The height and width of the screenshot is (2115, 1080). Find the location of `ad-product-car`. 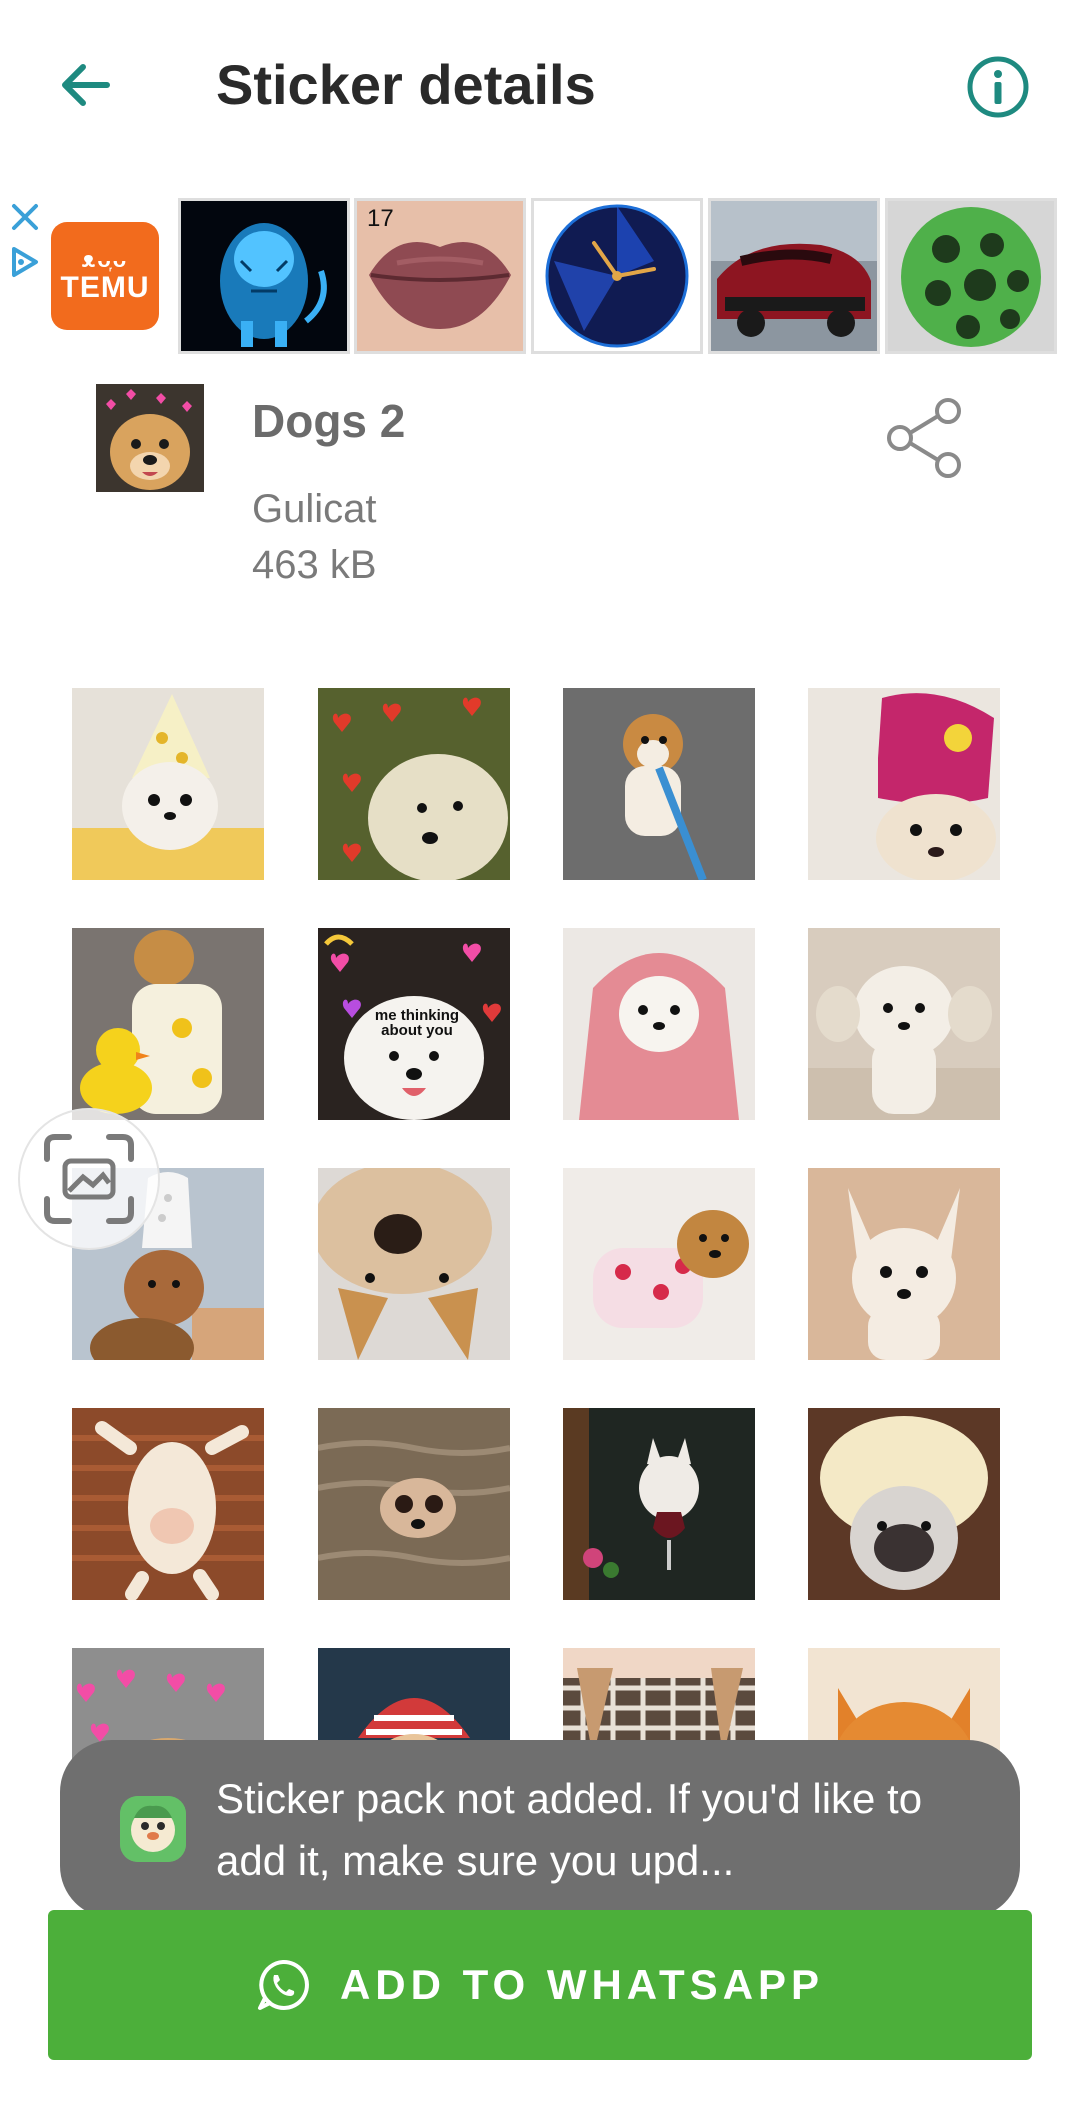

ad-product-car is located at coordinates (794, 276).